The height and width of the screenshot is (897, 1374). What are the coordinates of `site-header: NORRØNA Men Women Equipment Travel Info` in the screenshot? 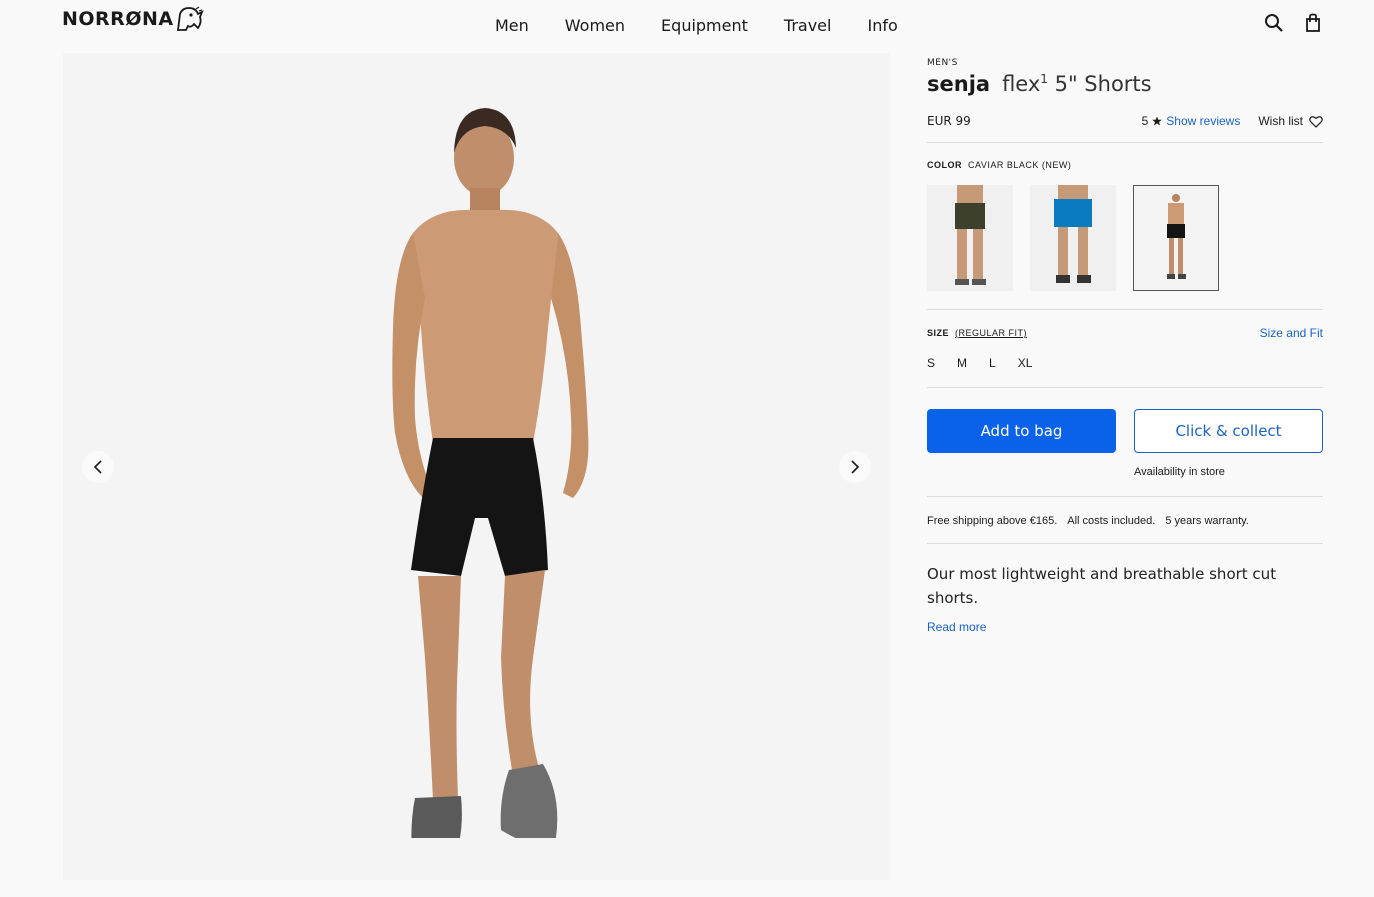 It's located at (687, 26).